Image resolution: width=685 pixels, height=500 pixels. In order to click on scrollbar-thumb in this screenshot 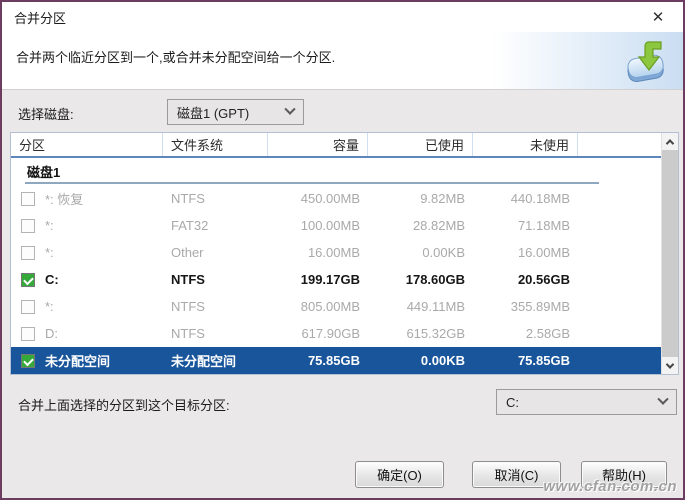, I will do `click(670, 253)`.